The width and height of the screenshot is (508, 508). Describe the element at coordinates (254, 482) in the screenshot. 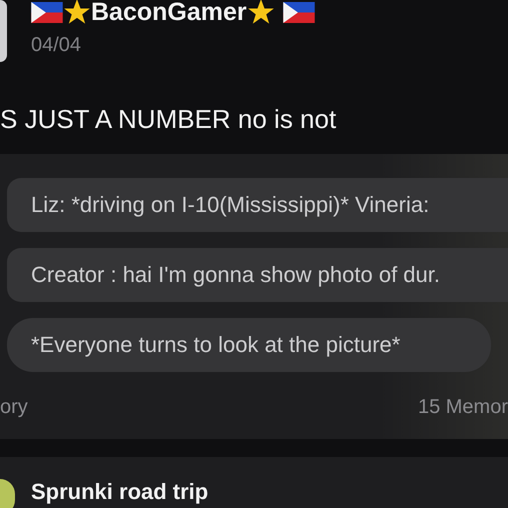

I see `story-card: Sprunki road trip` at that location.